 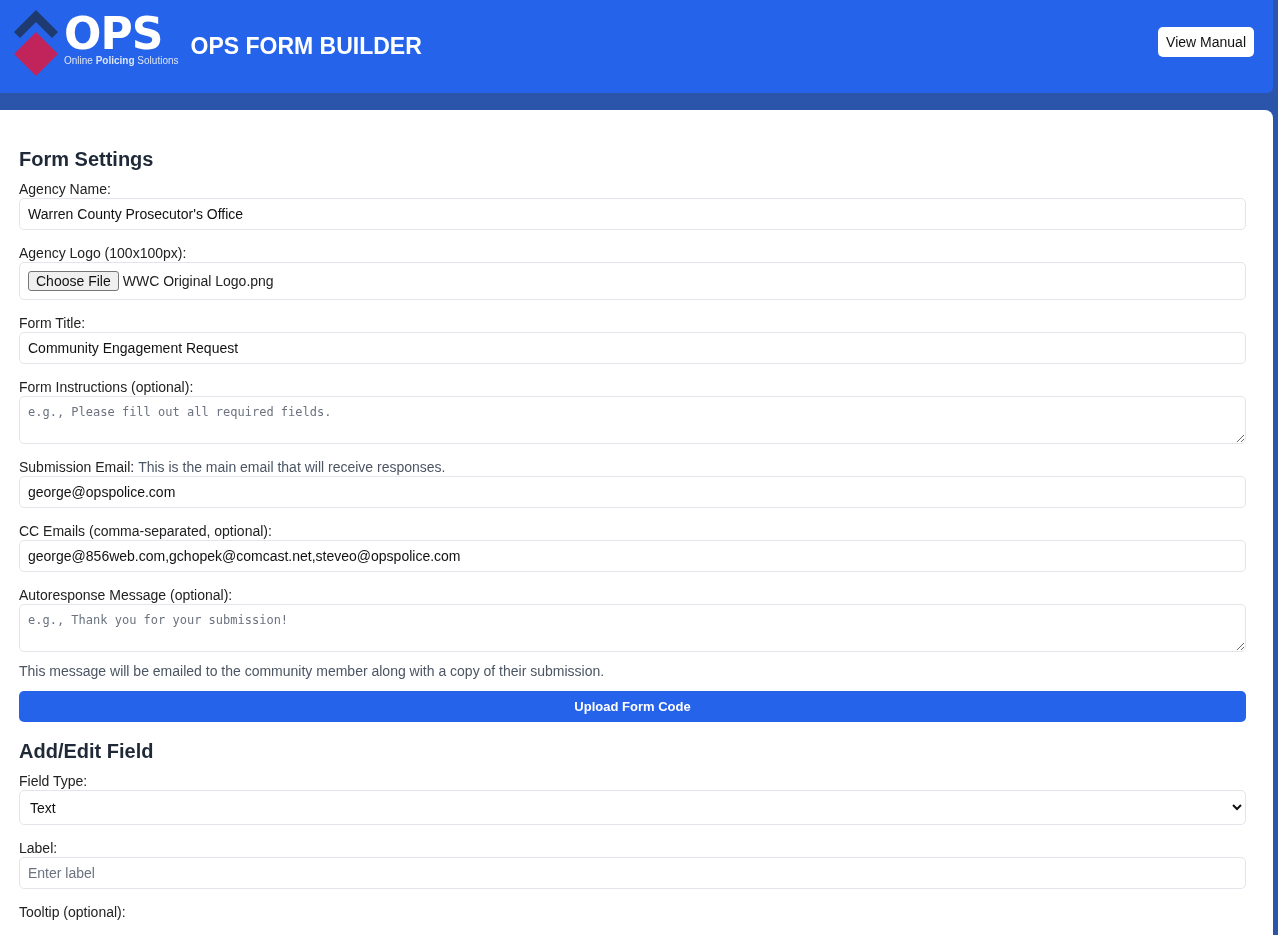 What do you see at coordinates (632, 807) in the screenshot?
I see `field-type-select: Text` at bounding box center [632, 807].